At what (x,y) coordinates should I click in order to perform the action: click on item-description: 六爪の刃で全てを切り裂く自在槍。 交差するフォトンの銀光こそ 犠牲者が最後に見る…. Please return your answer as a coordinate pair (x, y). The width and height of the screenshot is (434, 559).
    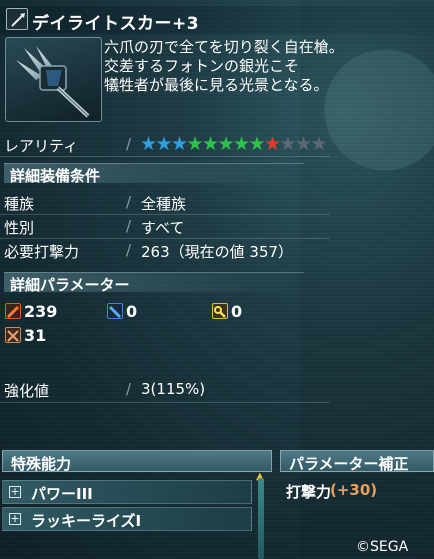
    Looking at the image, I should click on (266, 66).